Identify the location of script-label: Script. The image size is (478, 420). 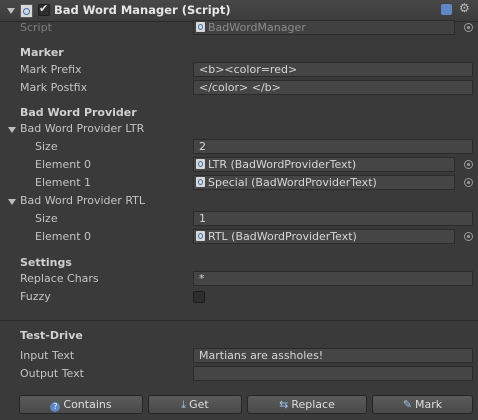
(36, 27).